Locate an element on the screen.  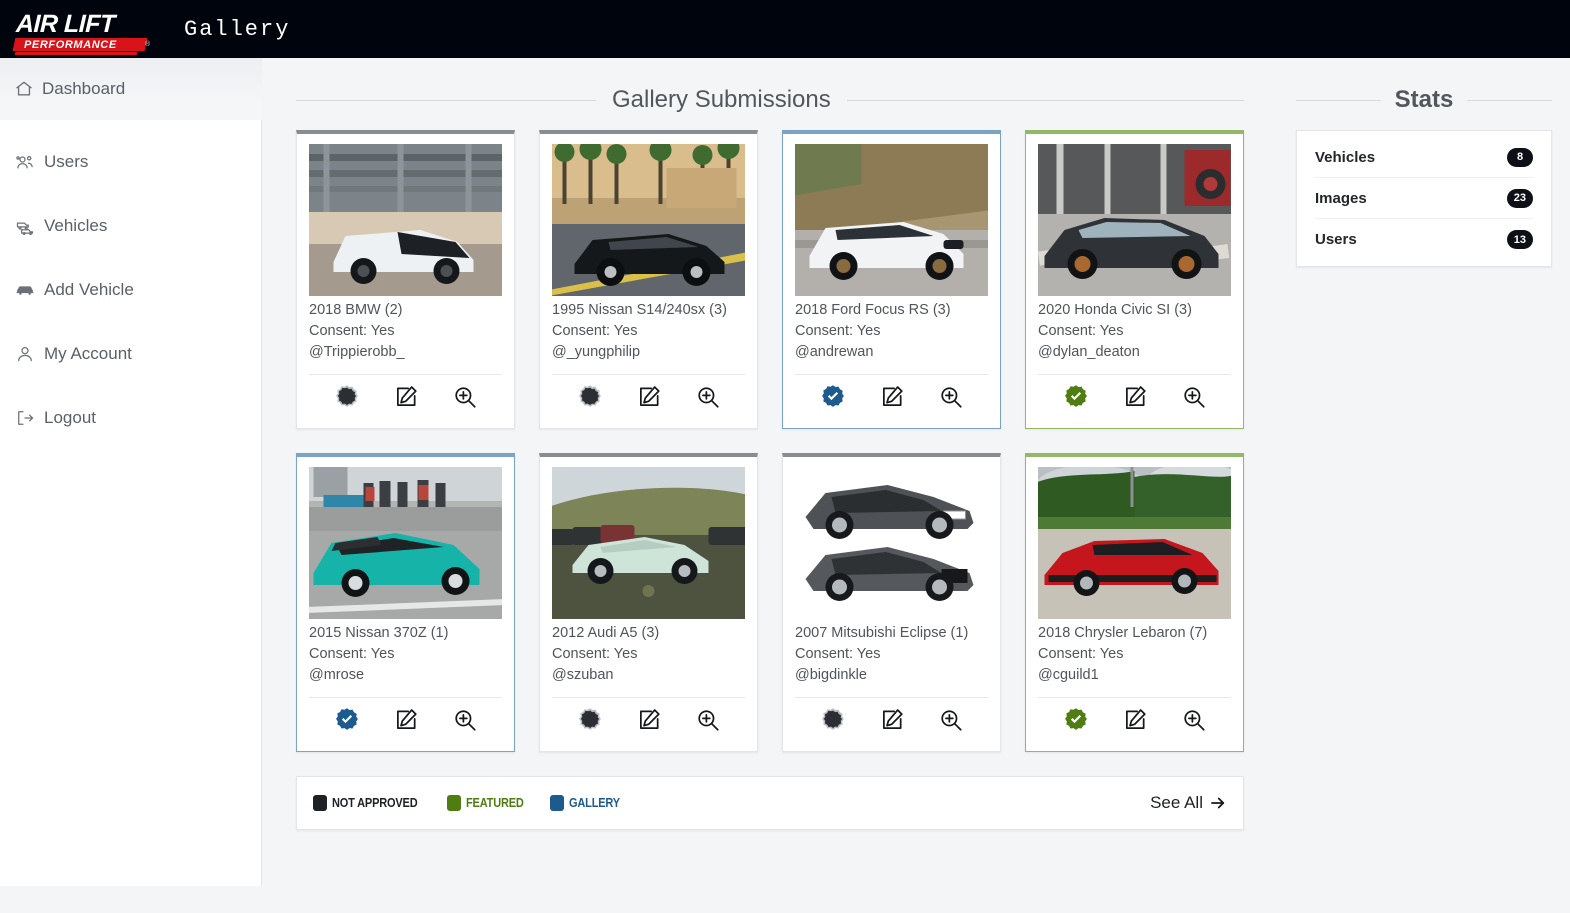
stat-row-users: Users 13 is located at coordinates (1424, 239).